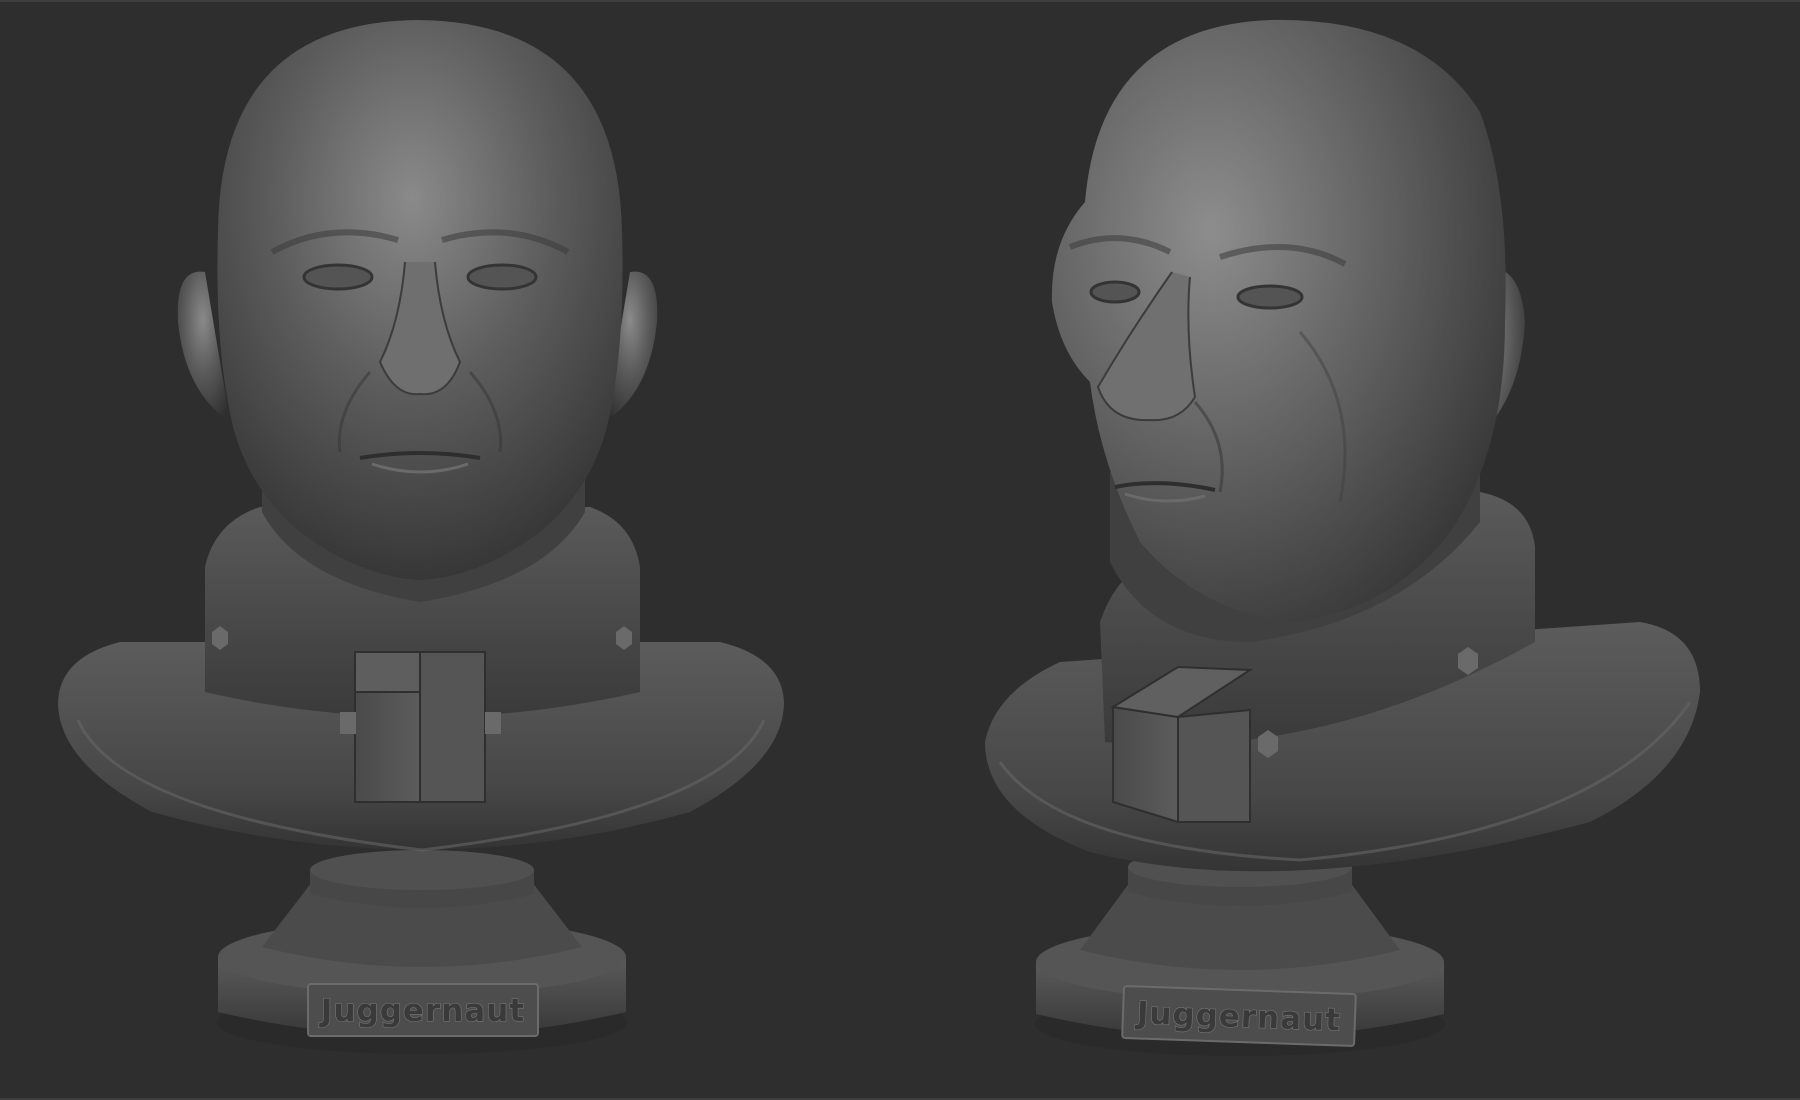 Image resolution: width=1800 pixels, height=1100 pixels. Describe the element at coordinates (1240, 951) in the screenshot. I see `pedestal-three-quarter: Juggernaut` at that location.